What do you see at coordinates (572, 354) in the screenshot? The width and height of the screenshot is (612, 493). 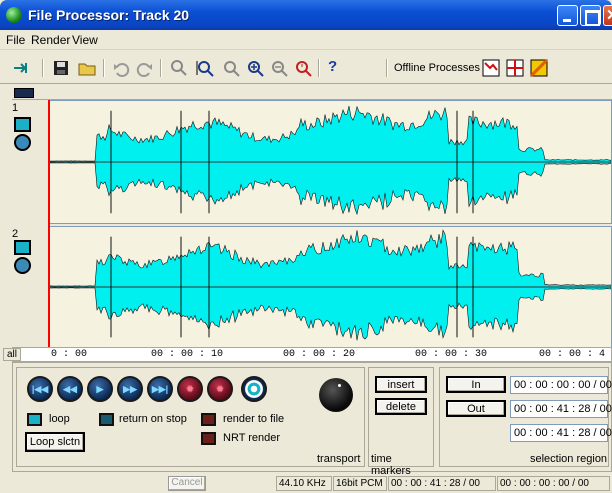 I see `ruler-label: 00 : 00 : 4` at bounding box center [572, 354].